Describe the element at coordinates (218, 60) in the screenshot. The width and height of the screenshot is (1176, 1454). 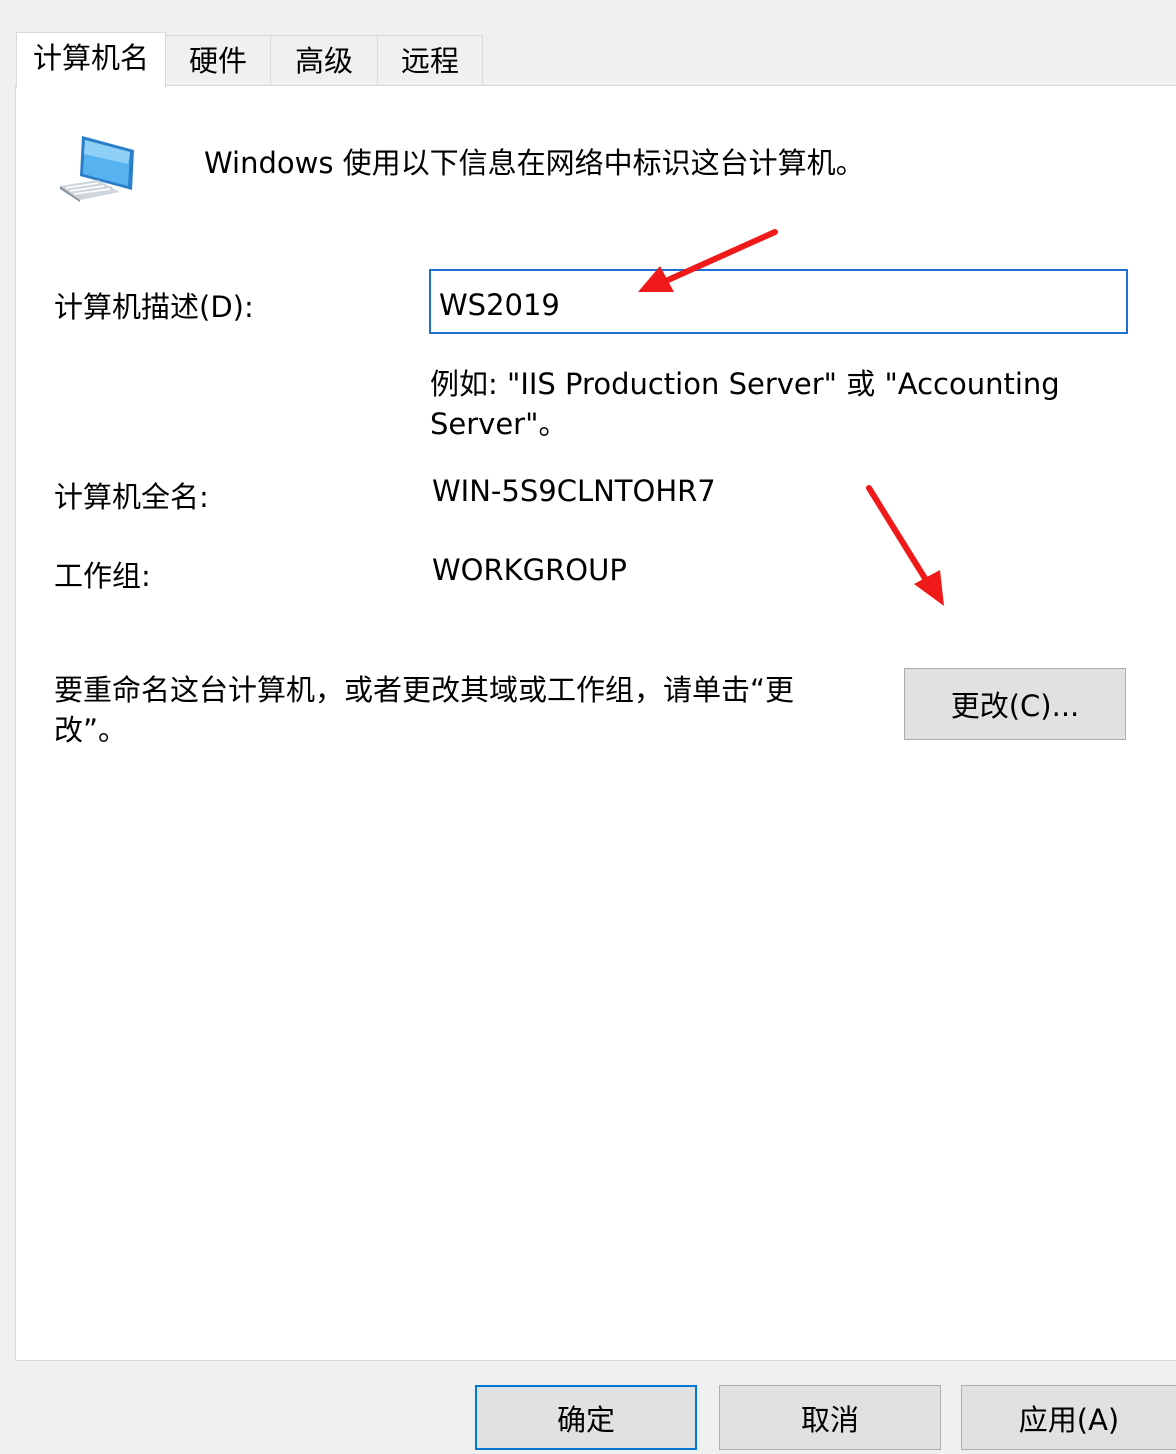
I see `tab-hardware: 硬件` at that location.